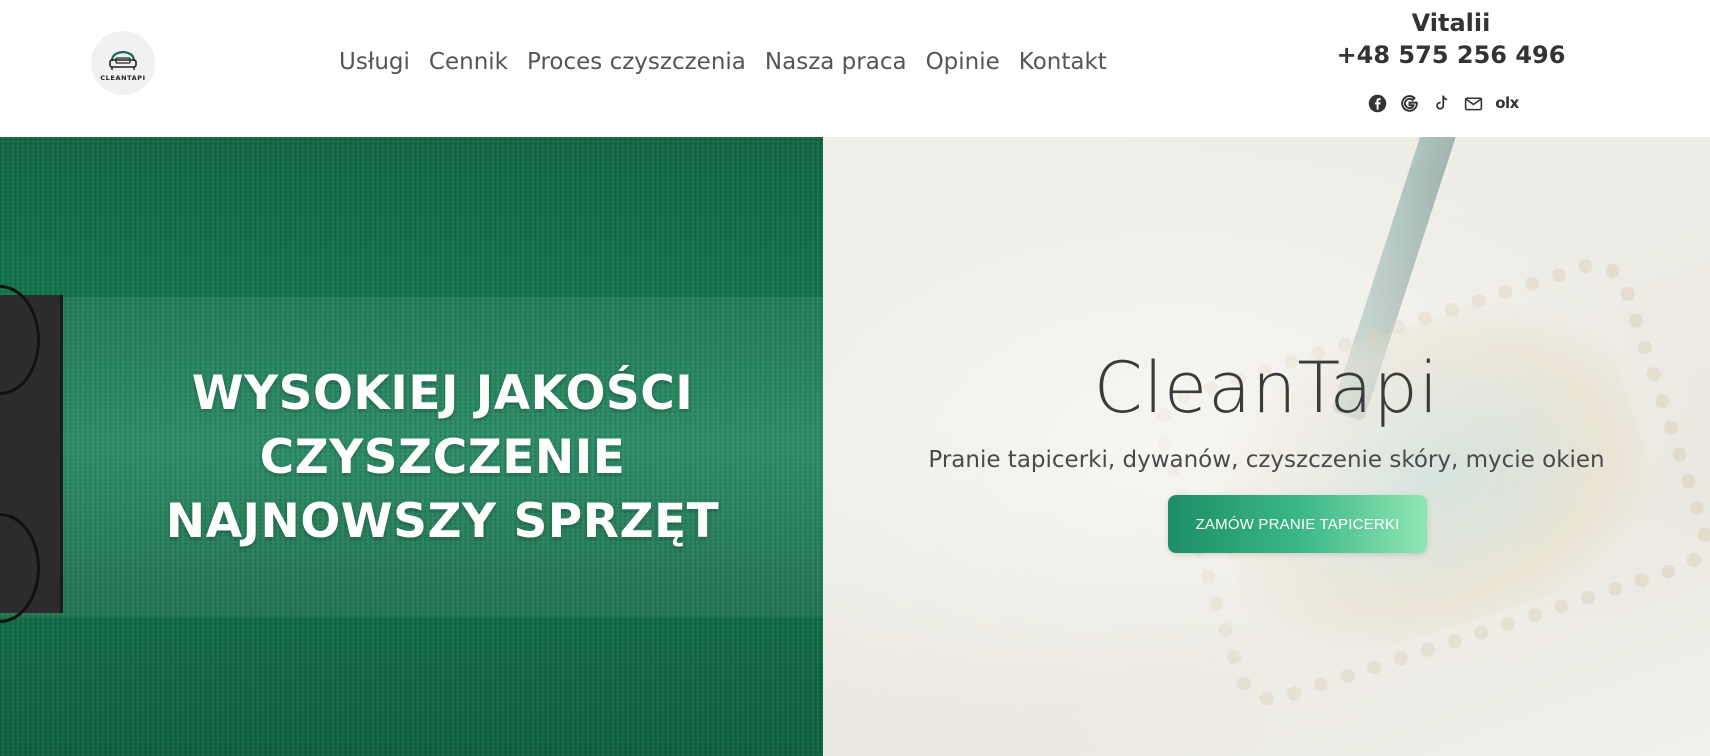 Image resolution: width=1710 pixels, height=756 pixels. What do you see at coordinates (442, 521) in the screenshot?
I see `hero-headline-line-3: NAJNOWSZY SPRZĘT` at bounding box center [442, 521].